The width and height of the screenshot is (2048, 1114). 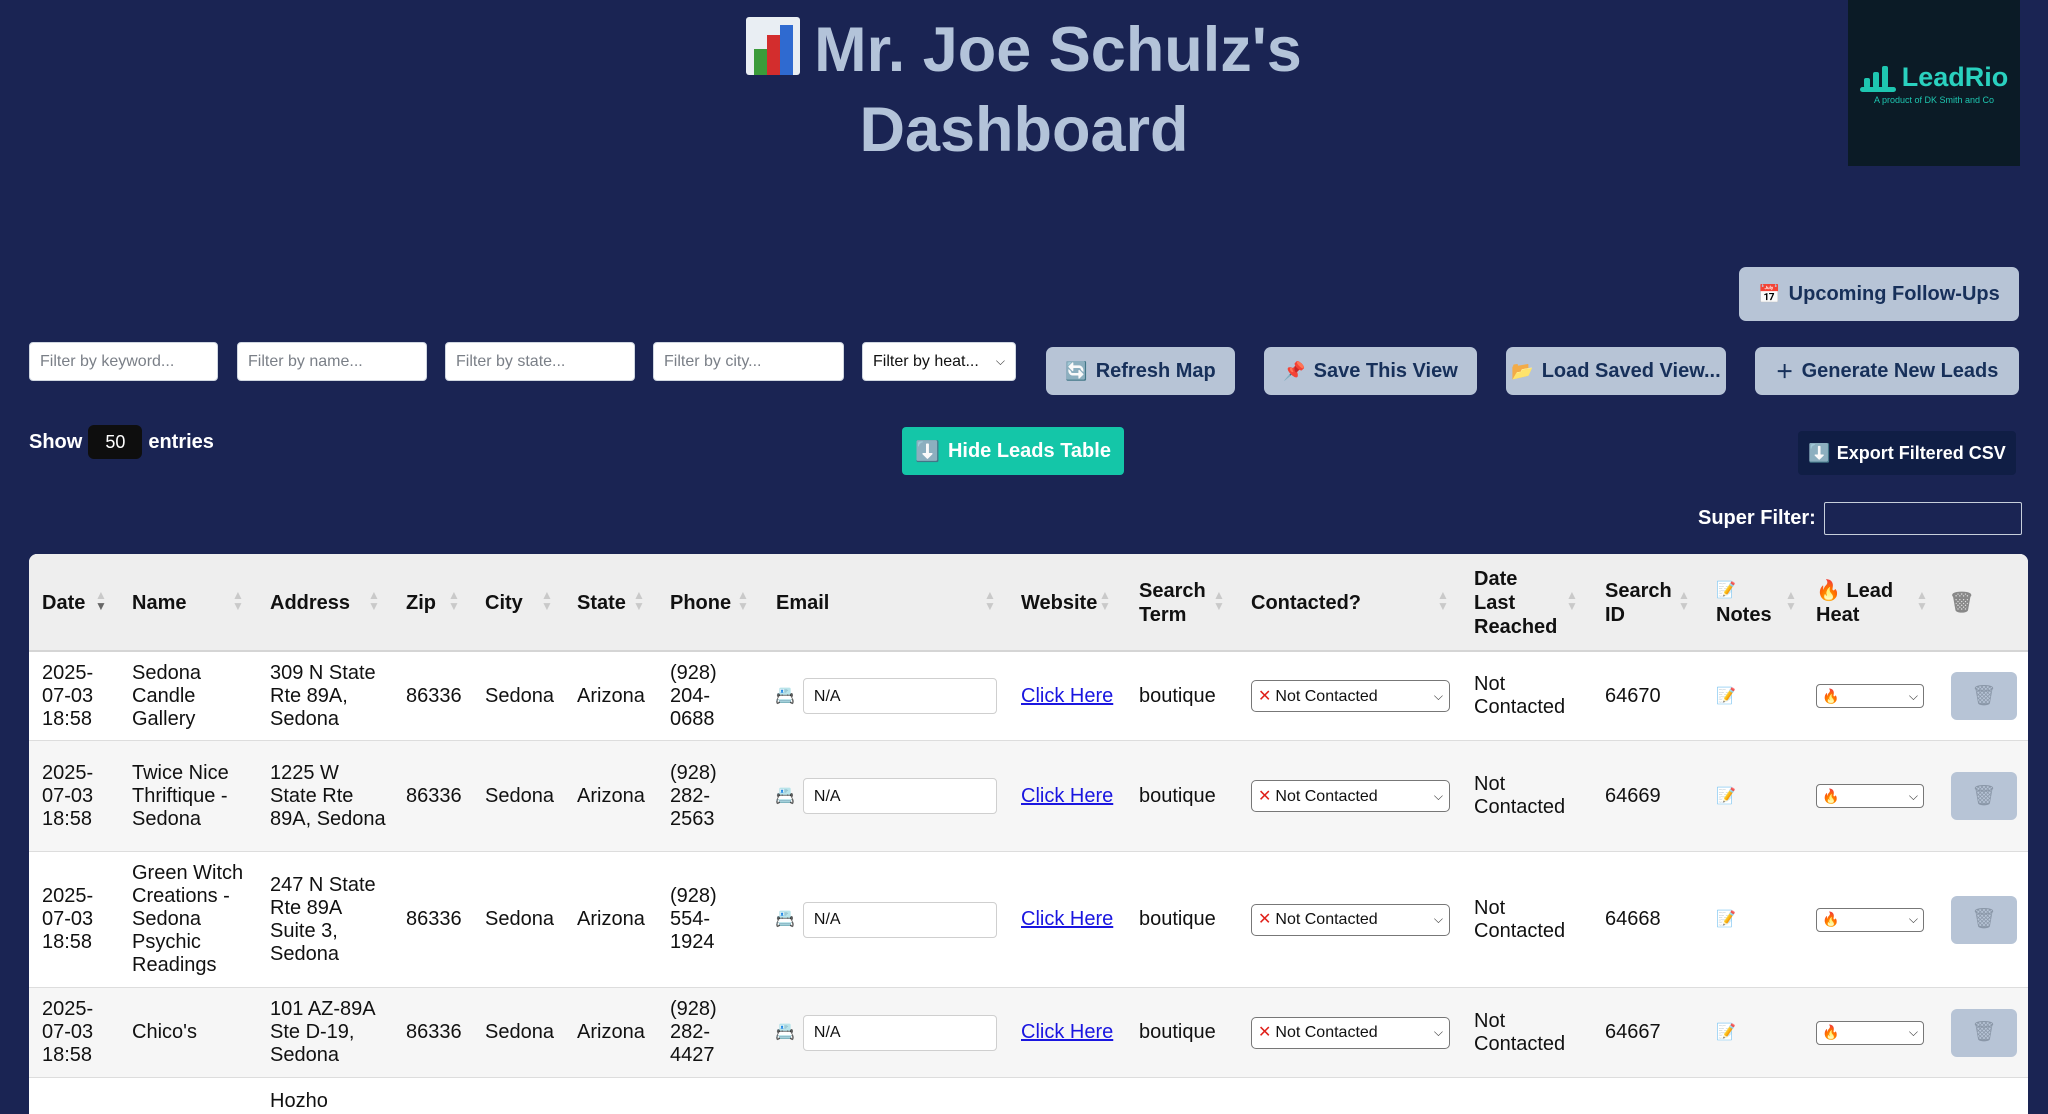 I want to click on col-phone: Phone, so click(x=700, y=603).